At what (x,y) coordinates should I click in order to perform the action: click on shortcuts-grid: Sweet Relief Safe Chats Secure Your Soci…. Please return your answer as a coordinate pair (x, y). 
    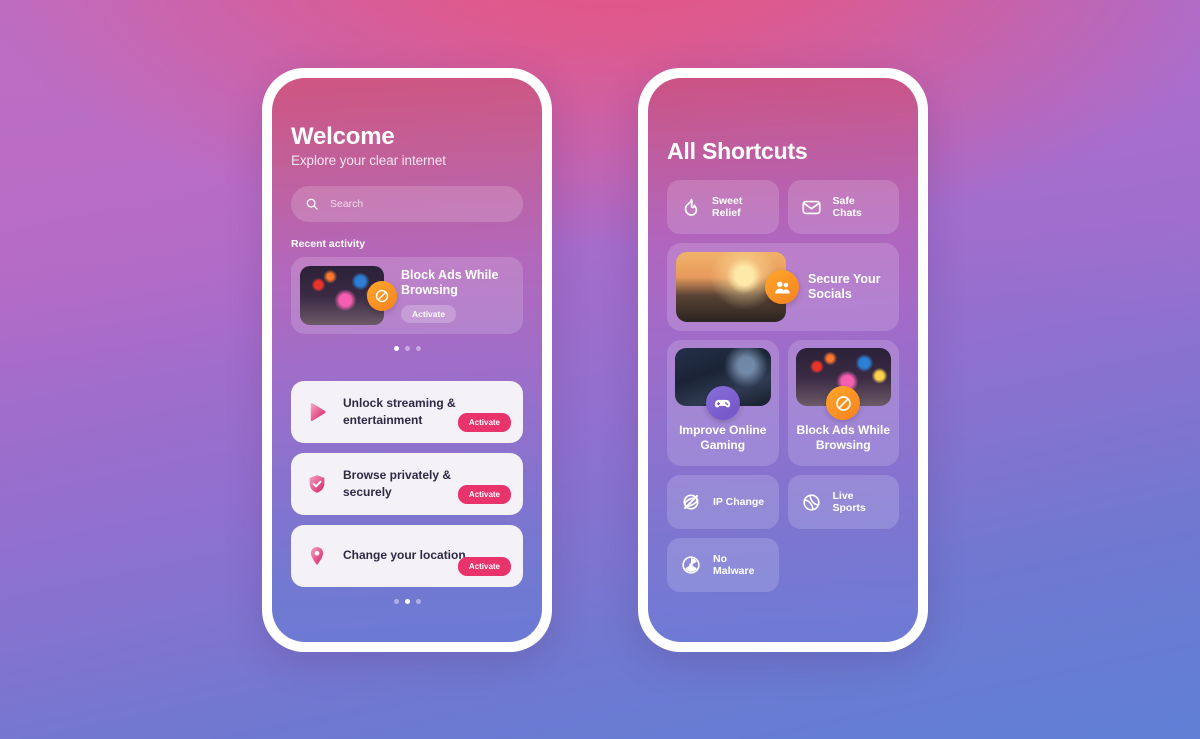
    Looking at the image, I should click on (783, 386).